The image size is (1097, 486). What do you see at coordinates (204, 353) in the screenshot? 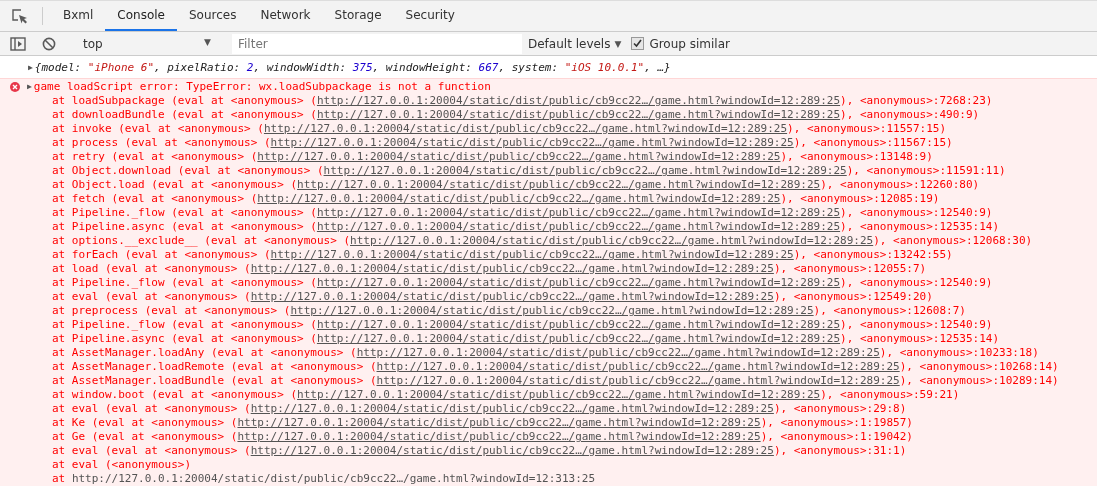
I see `stack-frame-text: at AssetManager.loadAny (eval at <anonymous> (` at bounding box center [204, 353].